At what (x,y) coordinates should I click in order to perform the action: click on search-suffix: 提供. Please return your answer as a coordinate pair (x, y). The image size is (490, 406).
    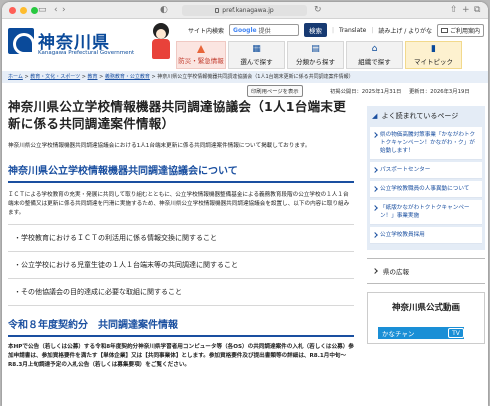
    Looking at the image, I should click on (264, 31).